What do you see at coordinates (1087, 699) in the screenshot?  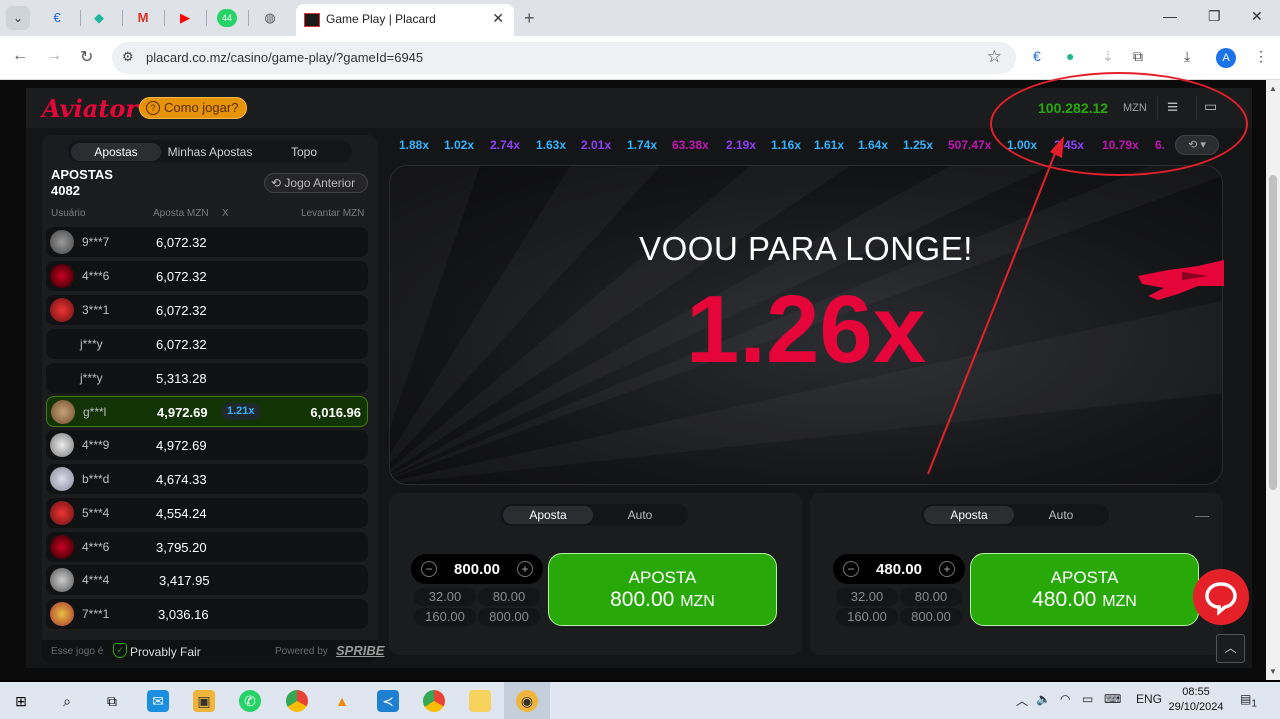 I see `battery-icon: ▭` at bounding box center [1087, 699].